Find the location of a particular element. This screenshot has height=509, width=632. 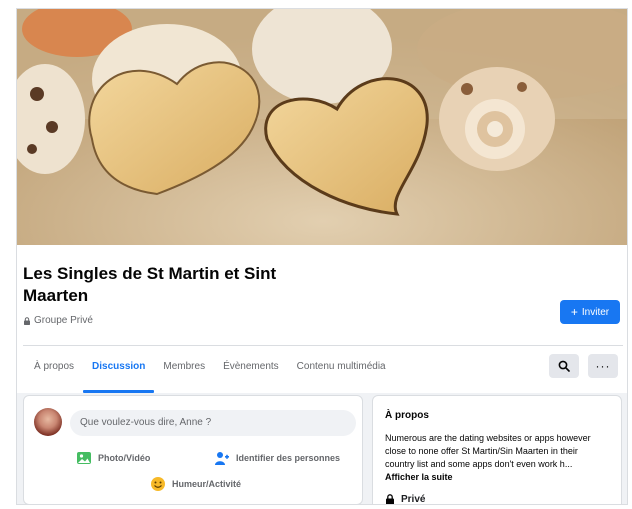

tab-events: Évènements is located at coordinates (251, 370).